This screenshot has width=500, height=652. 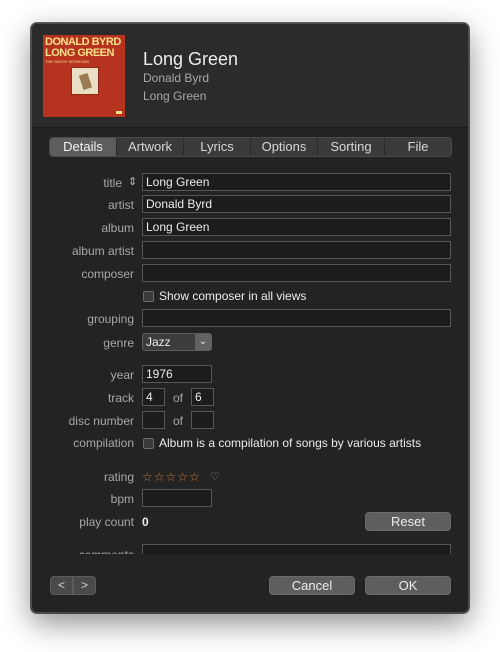 I want to click on play-count-value: 0, so click(x=145, y=522).